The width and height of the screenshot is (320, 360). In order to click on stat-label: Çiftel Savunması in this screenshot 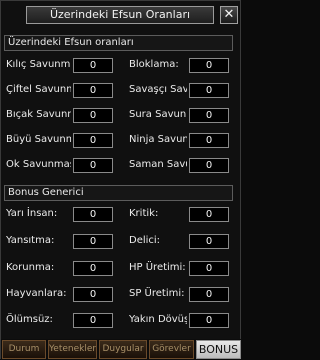, I will do `click(38, 89)`.